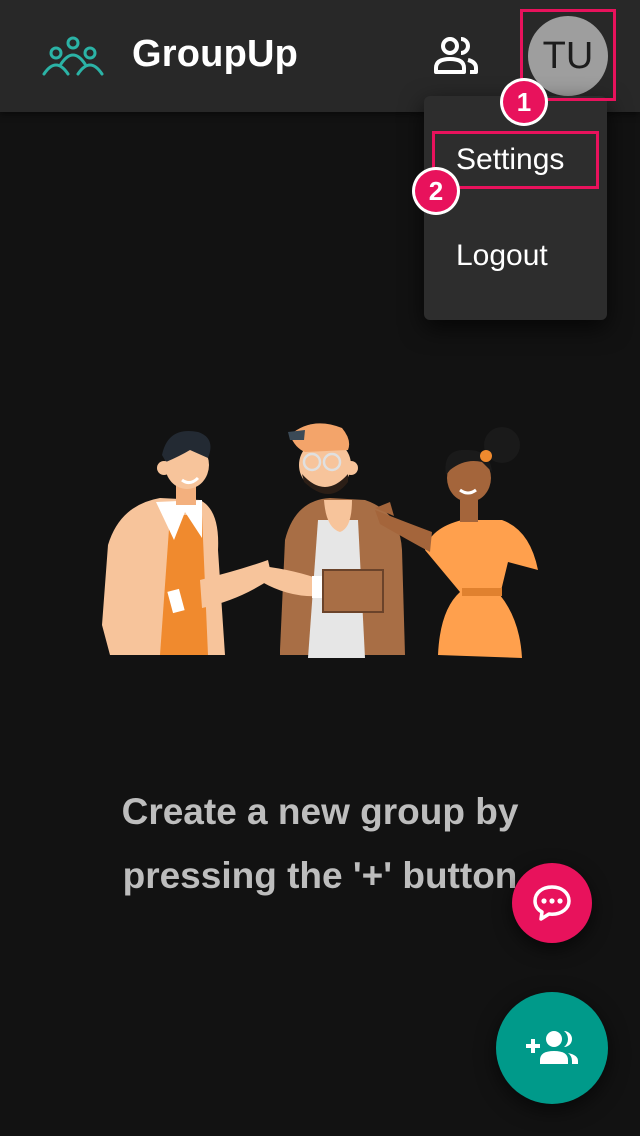 The image size is (640, 1136). I want to click on add-group-icon, so click(552, 1047).